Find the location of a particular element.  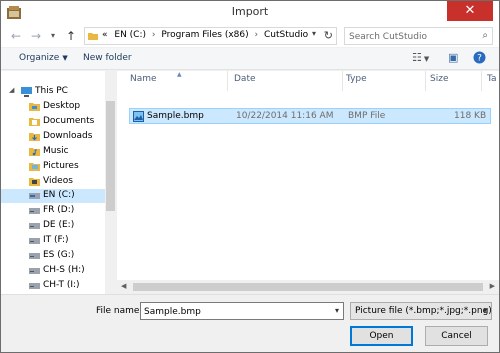

nav-item-documents: Documents is located at coordinates (53, 122).